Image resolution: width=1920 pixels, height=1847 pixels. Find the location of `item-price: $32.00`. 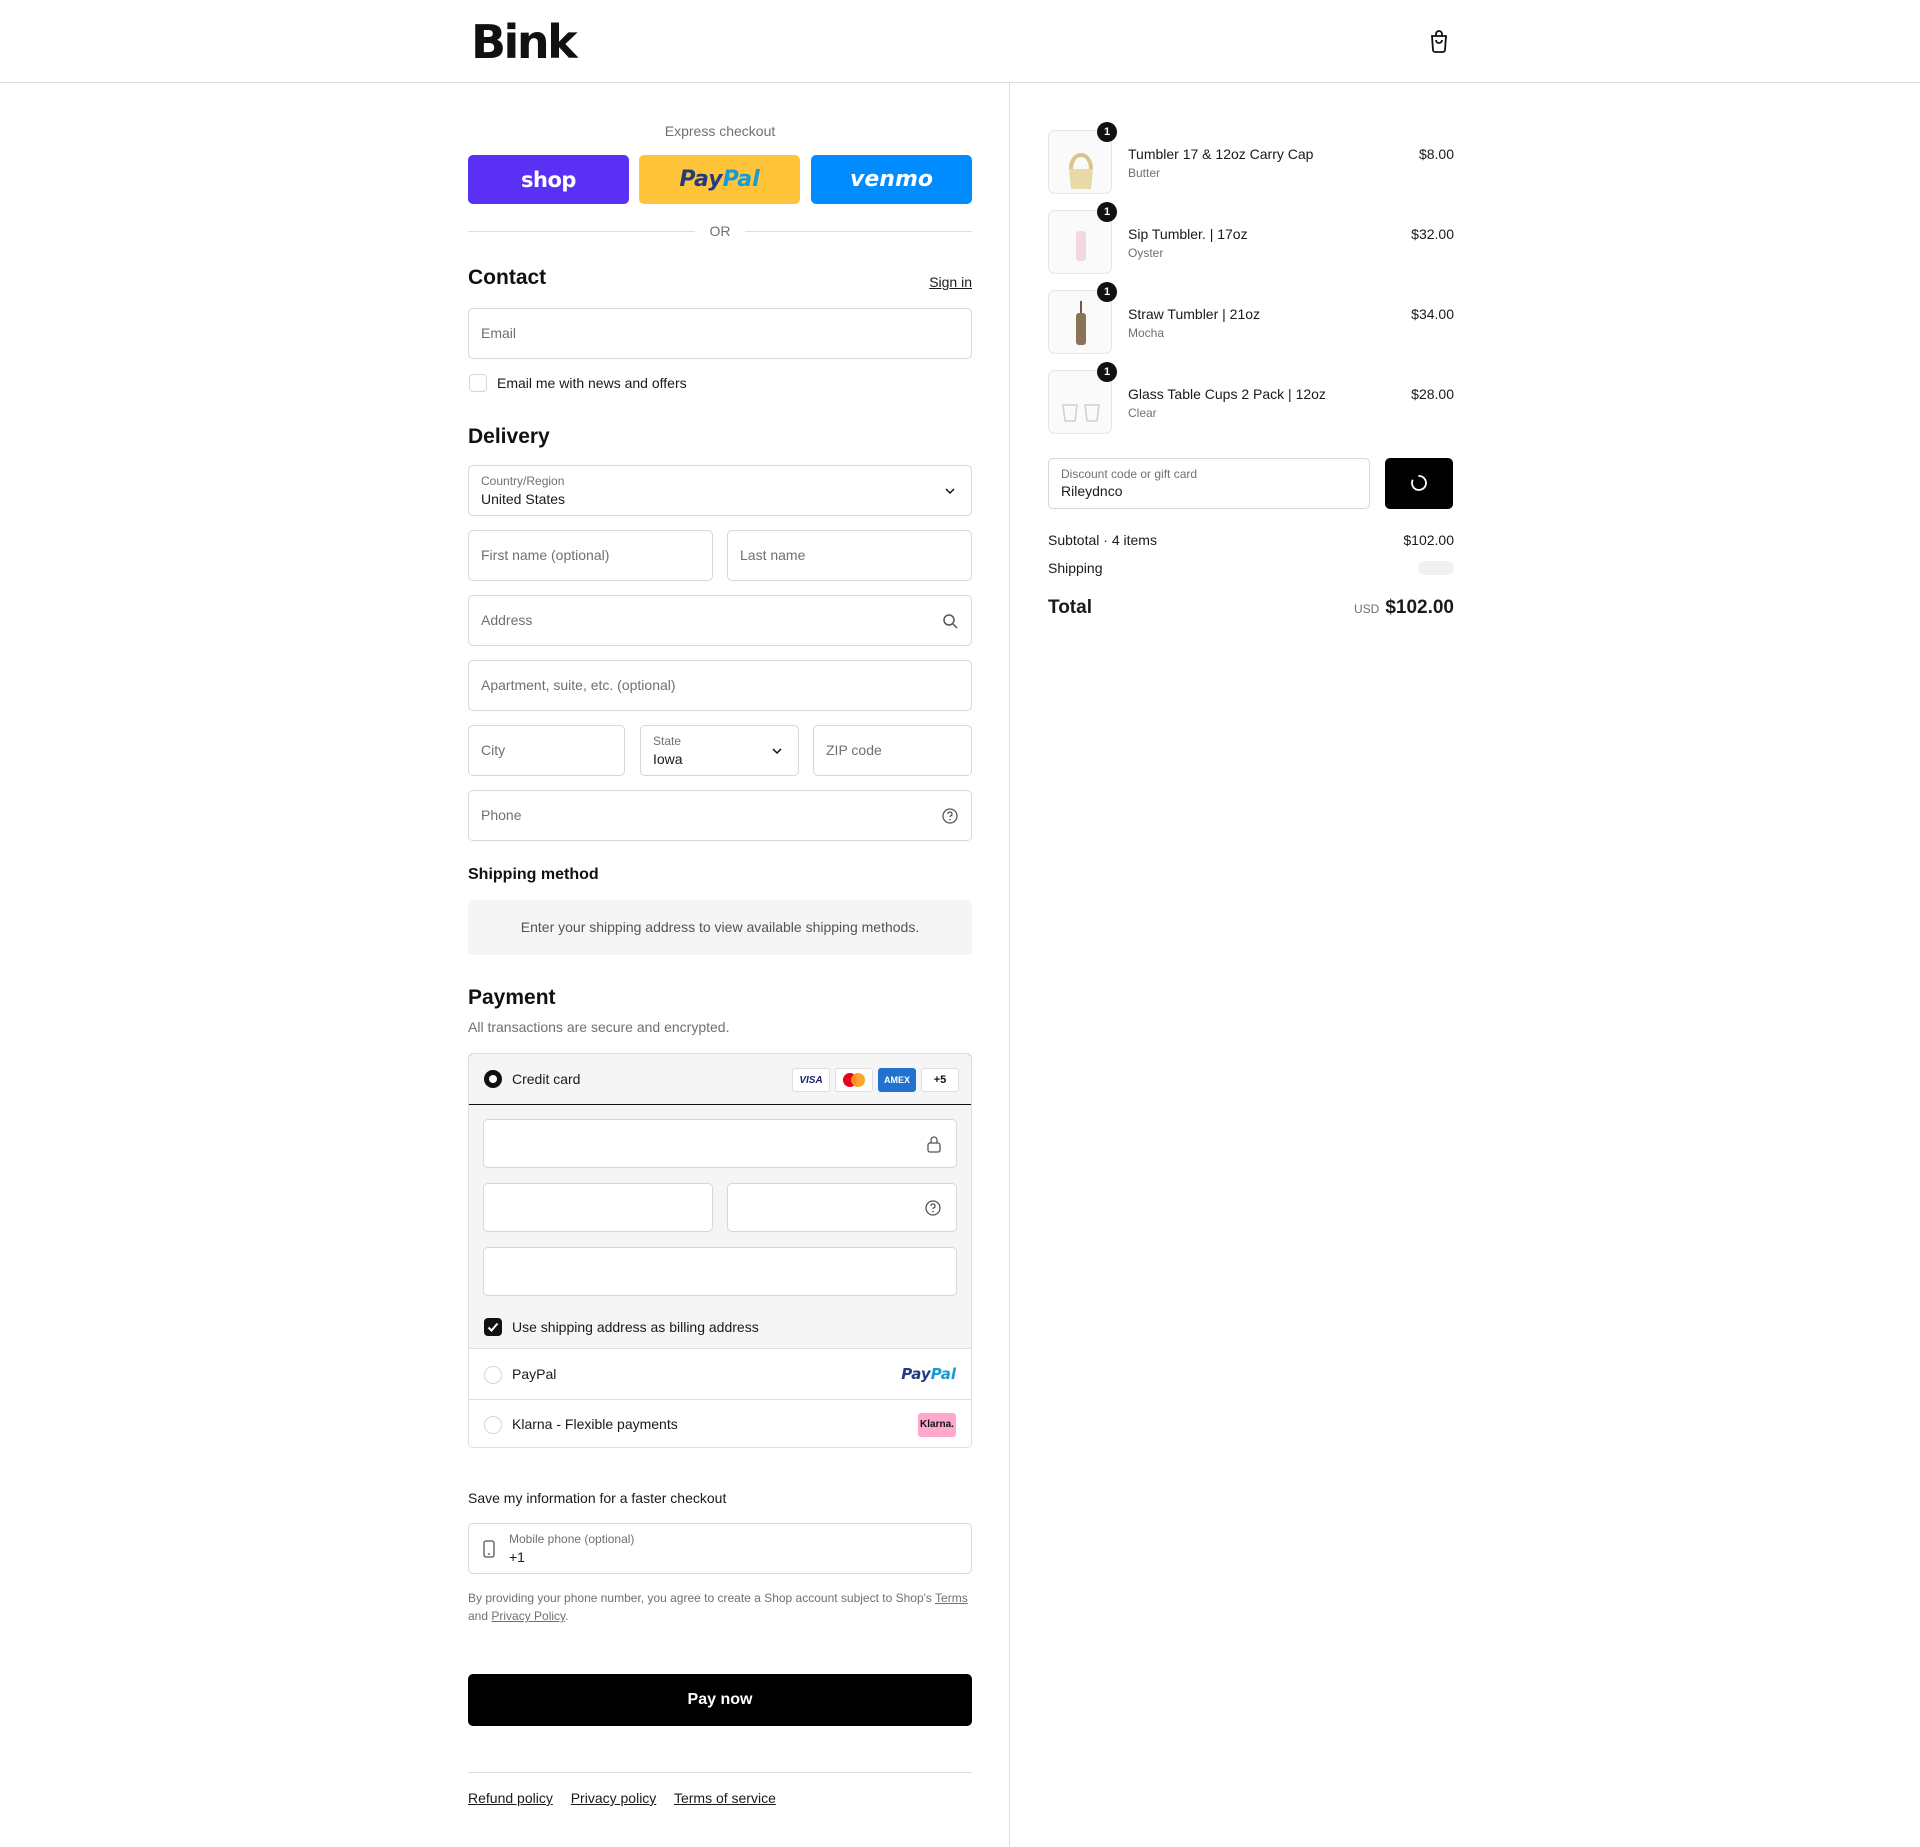

item-price: $32.00 is located at coordinates (1432, 234).